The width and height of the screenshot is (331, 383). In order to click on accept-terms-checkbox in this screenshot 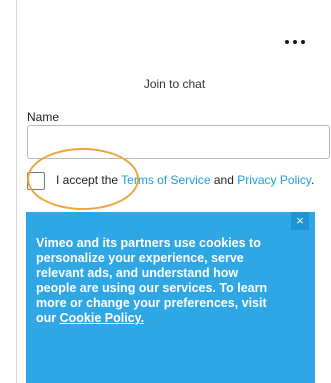, I will do `click(36, 181)`.